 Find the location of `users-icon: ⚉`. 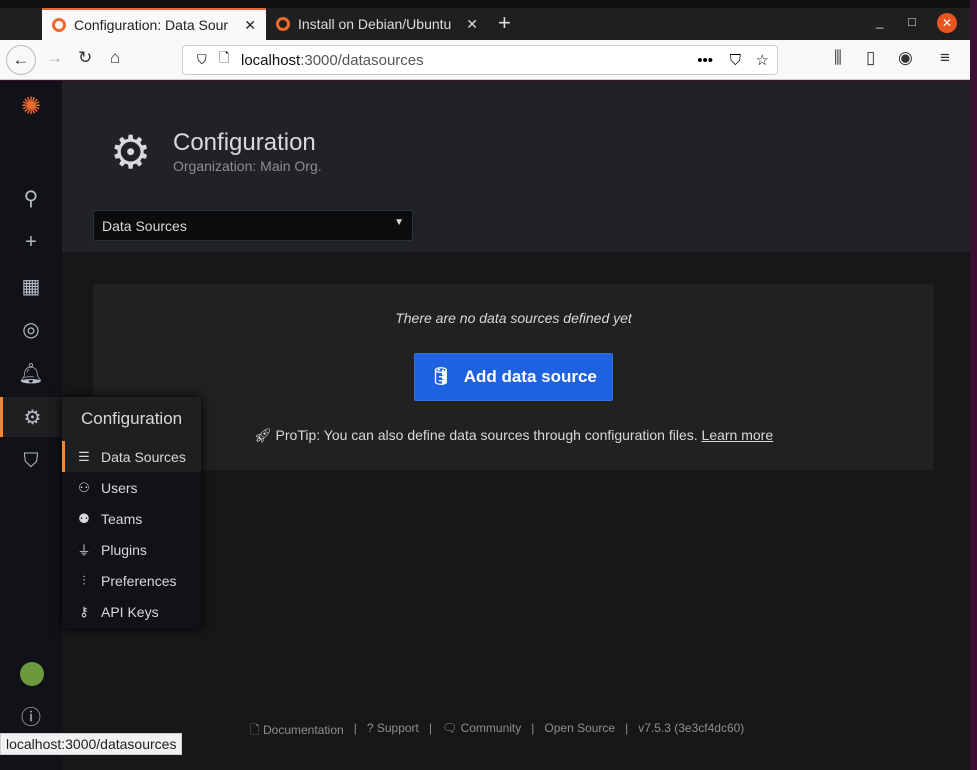

users-icon: ⚉ is located at coordinates (84, 518).